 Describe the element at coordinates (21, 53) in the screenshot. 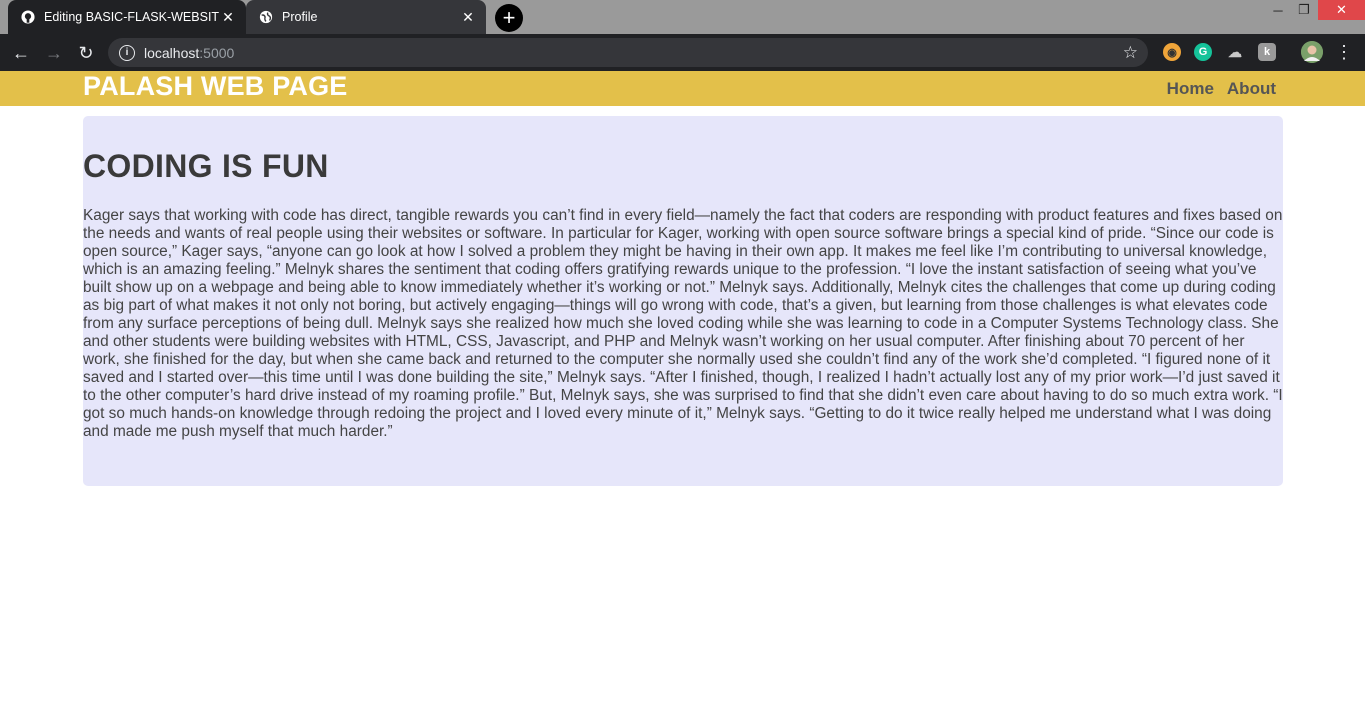

I see `back-arrow-icon: ←` at that location.